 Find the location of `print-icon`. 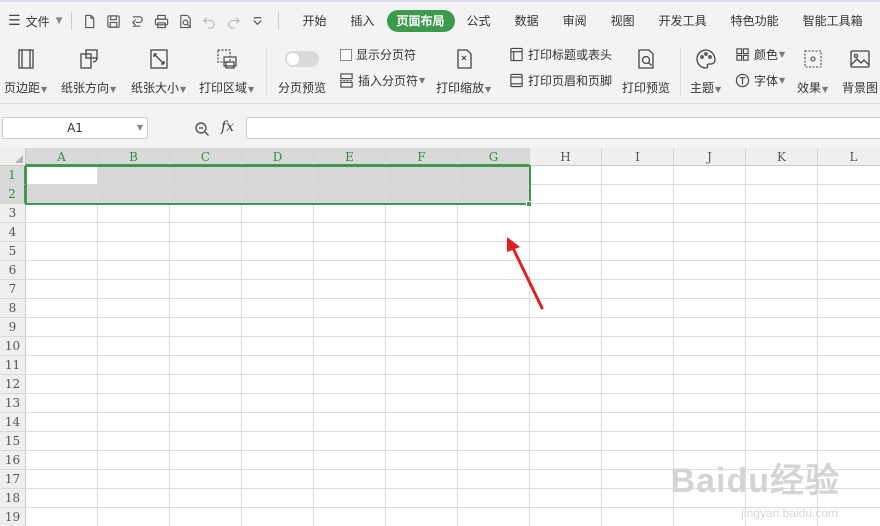

print-icon is located at coordinates (162, 21).